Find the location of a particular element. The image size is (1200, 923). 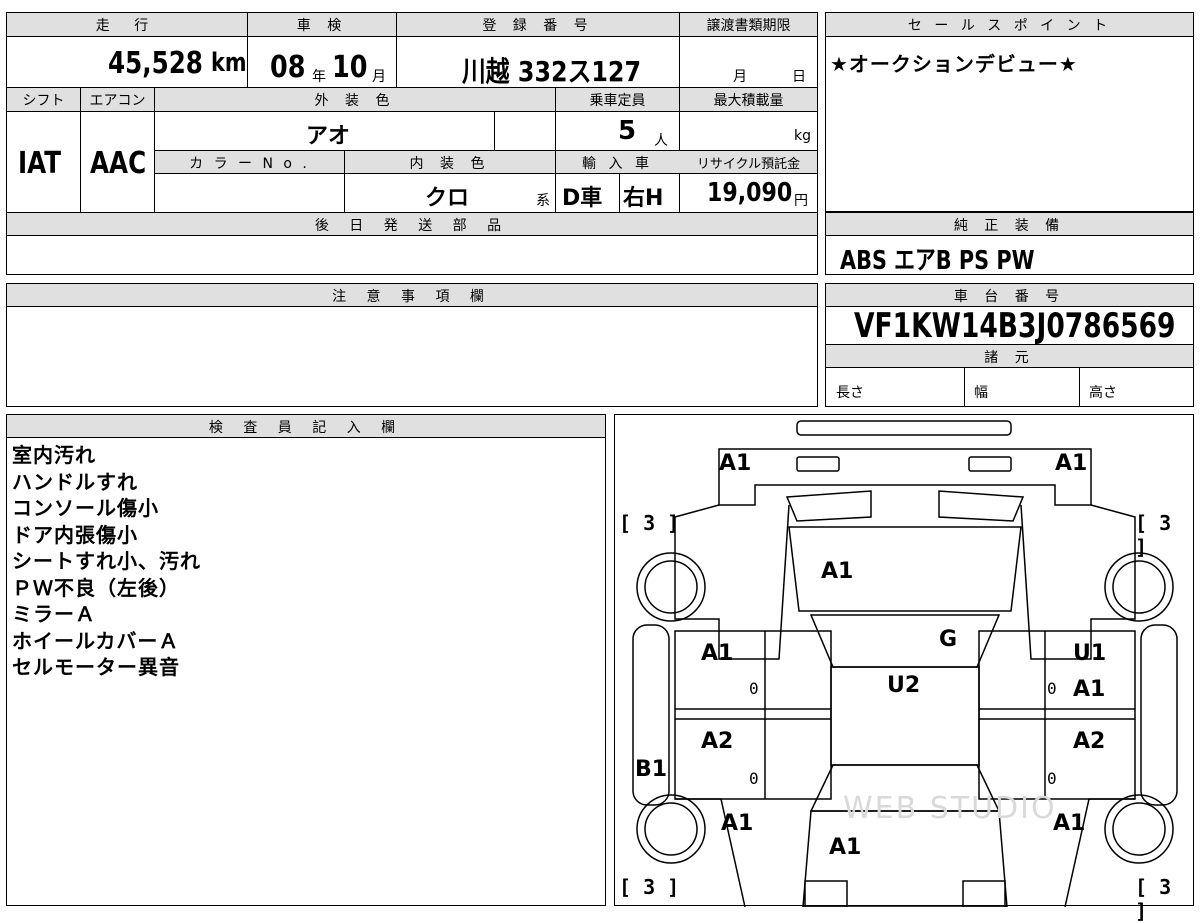

caution-label: 注 意 事 項 欄 is located at coordinates (412, 297).